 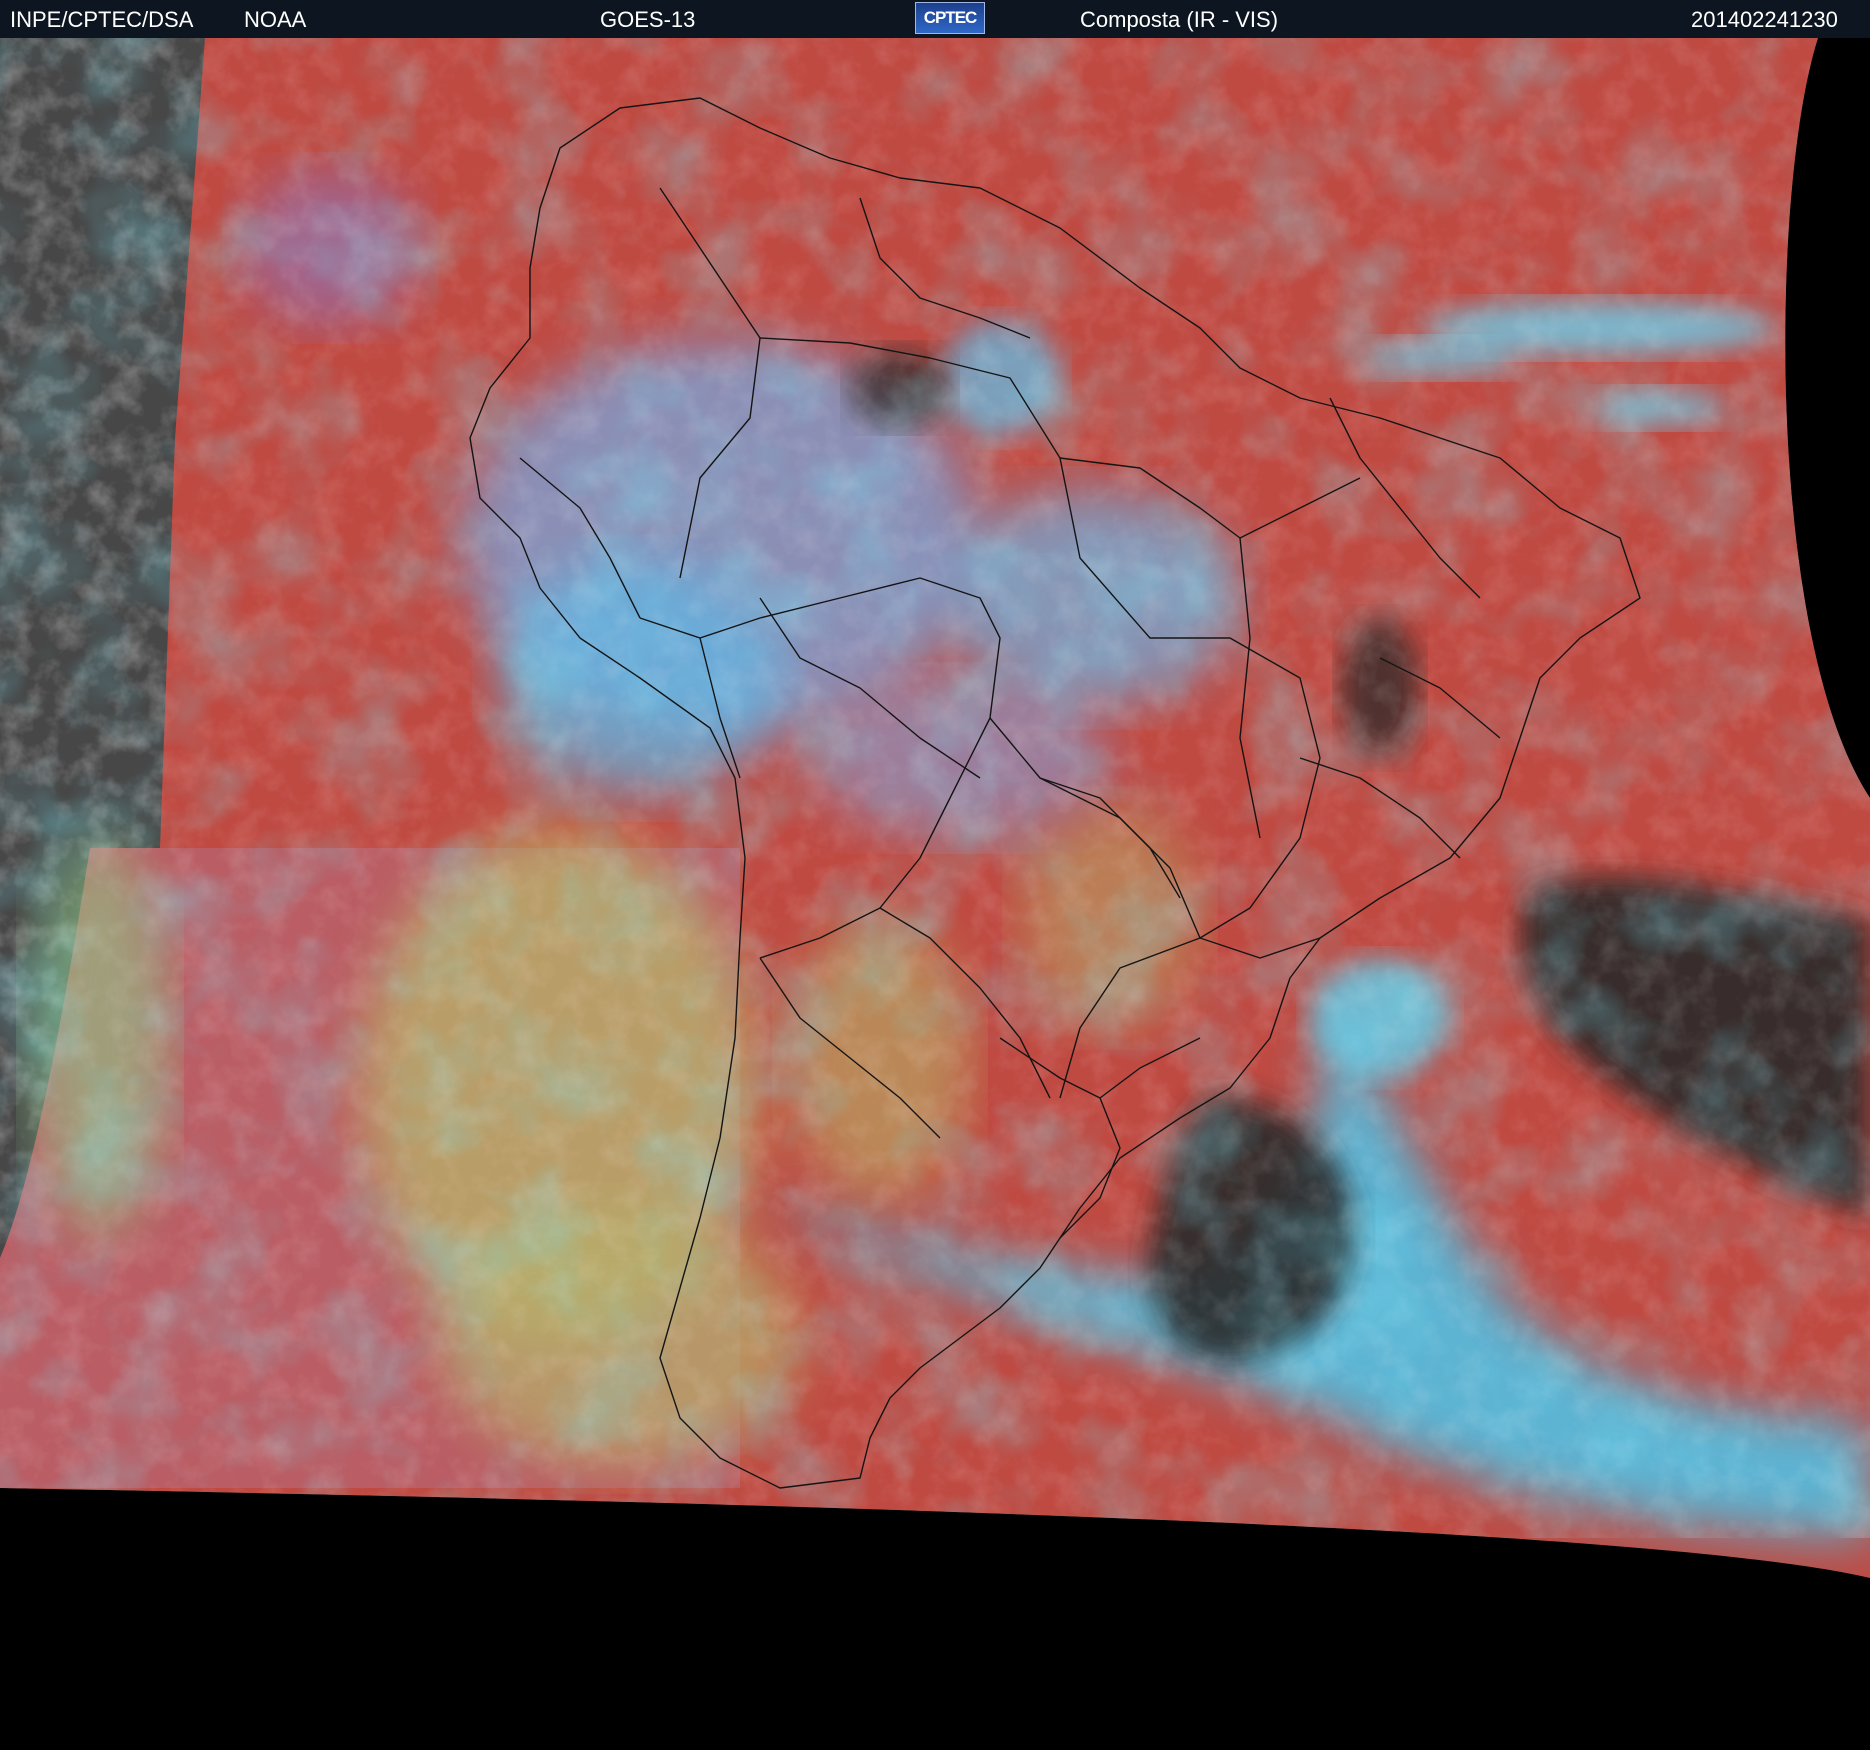 I want to click on agency-label: INPE/CPTEC/DSA, so click(x=102, y=19).